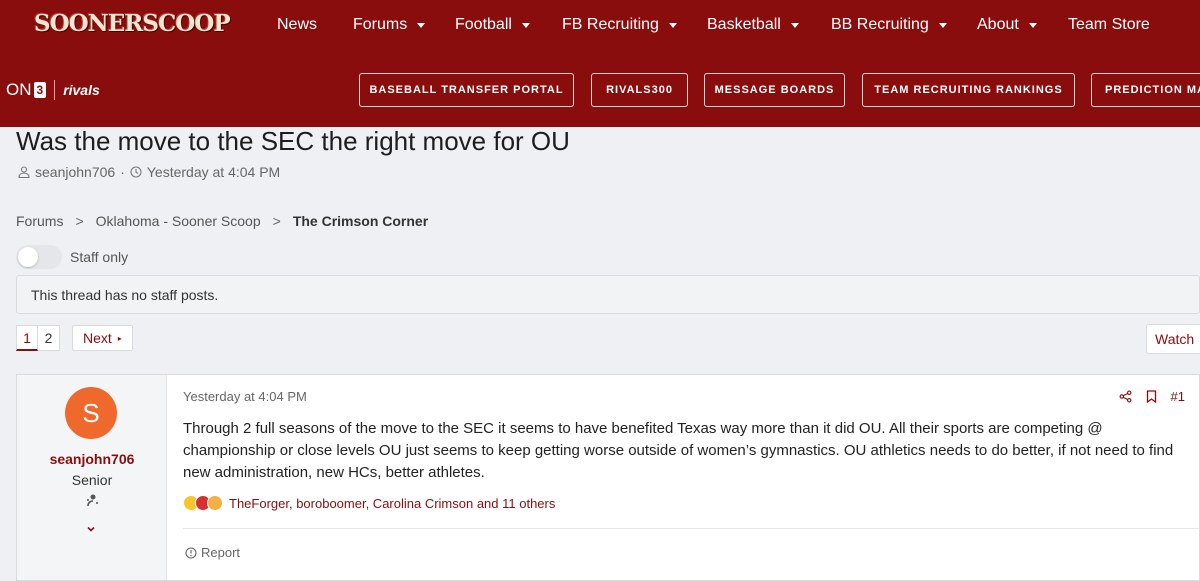 The width and height of the screenshot is (1200, 581). I want to click on nav-label: Basketball, so click(744, 24).